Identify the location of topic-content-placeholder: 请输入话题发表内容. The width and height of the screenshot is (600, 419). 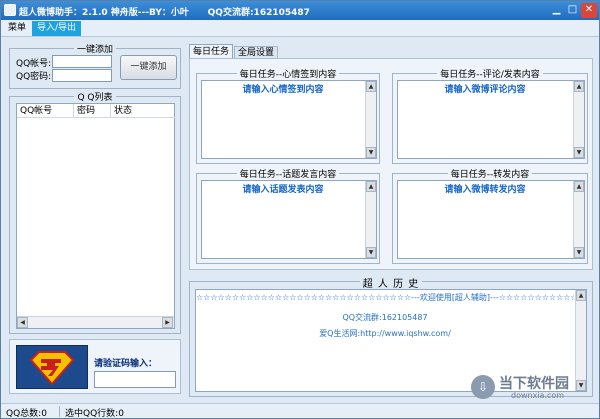
(283, 190).